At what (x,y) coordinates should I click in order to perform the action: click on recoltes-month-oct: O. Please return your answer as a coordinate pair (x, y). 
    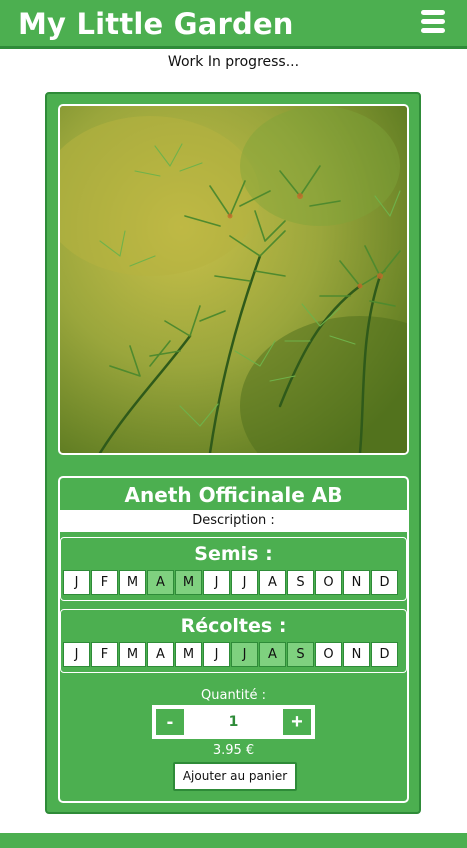
    Looking at the image, I should click on (328, 654).